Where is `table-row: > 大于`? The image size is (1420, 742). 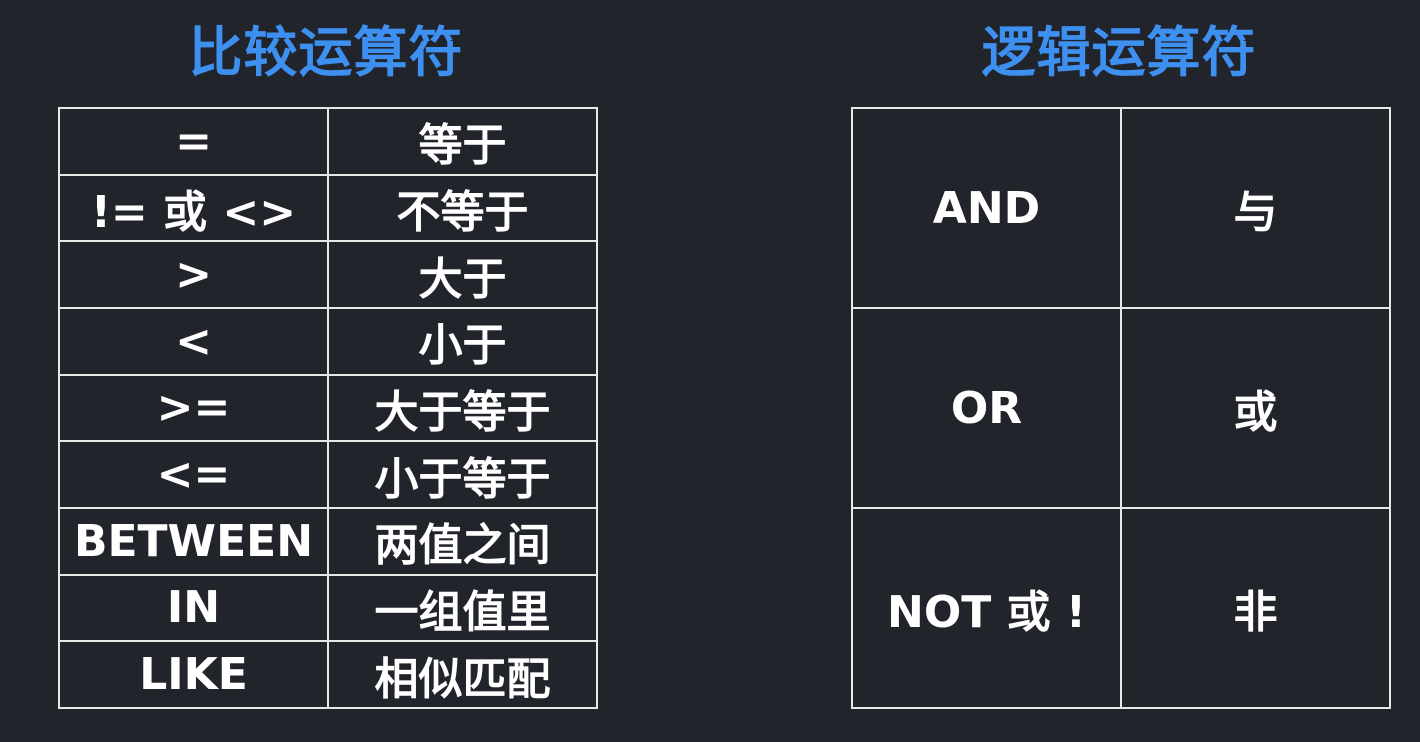
table-row: > 大于 is located at coordinates (328, 274).